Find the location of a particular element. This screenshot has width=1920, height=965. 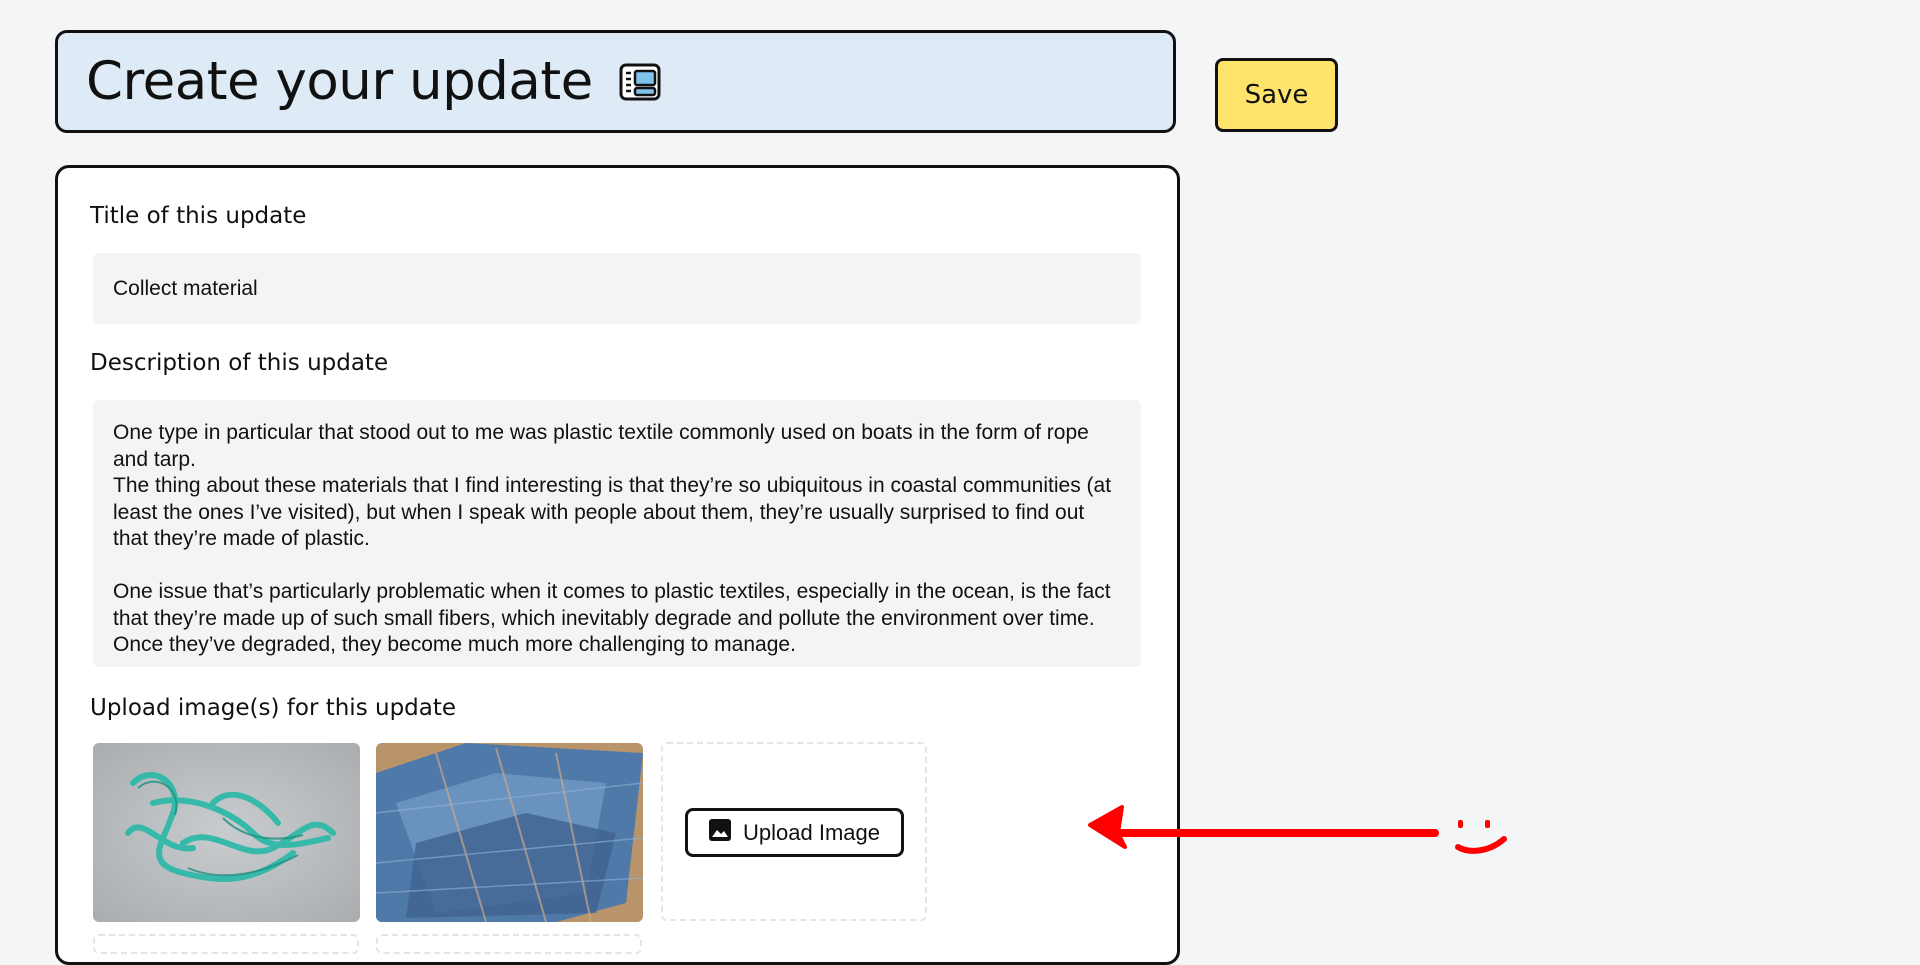

annotation-overlay is located at coordinates (1300, 837).